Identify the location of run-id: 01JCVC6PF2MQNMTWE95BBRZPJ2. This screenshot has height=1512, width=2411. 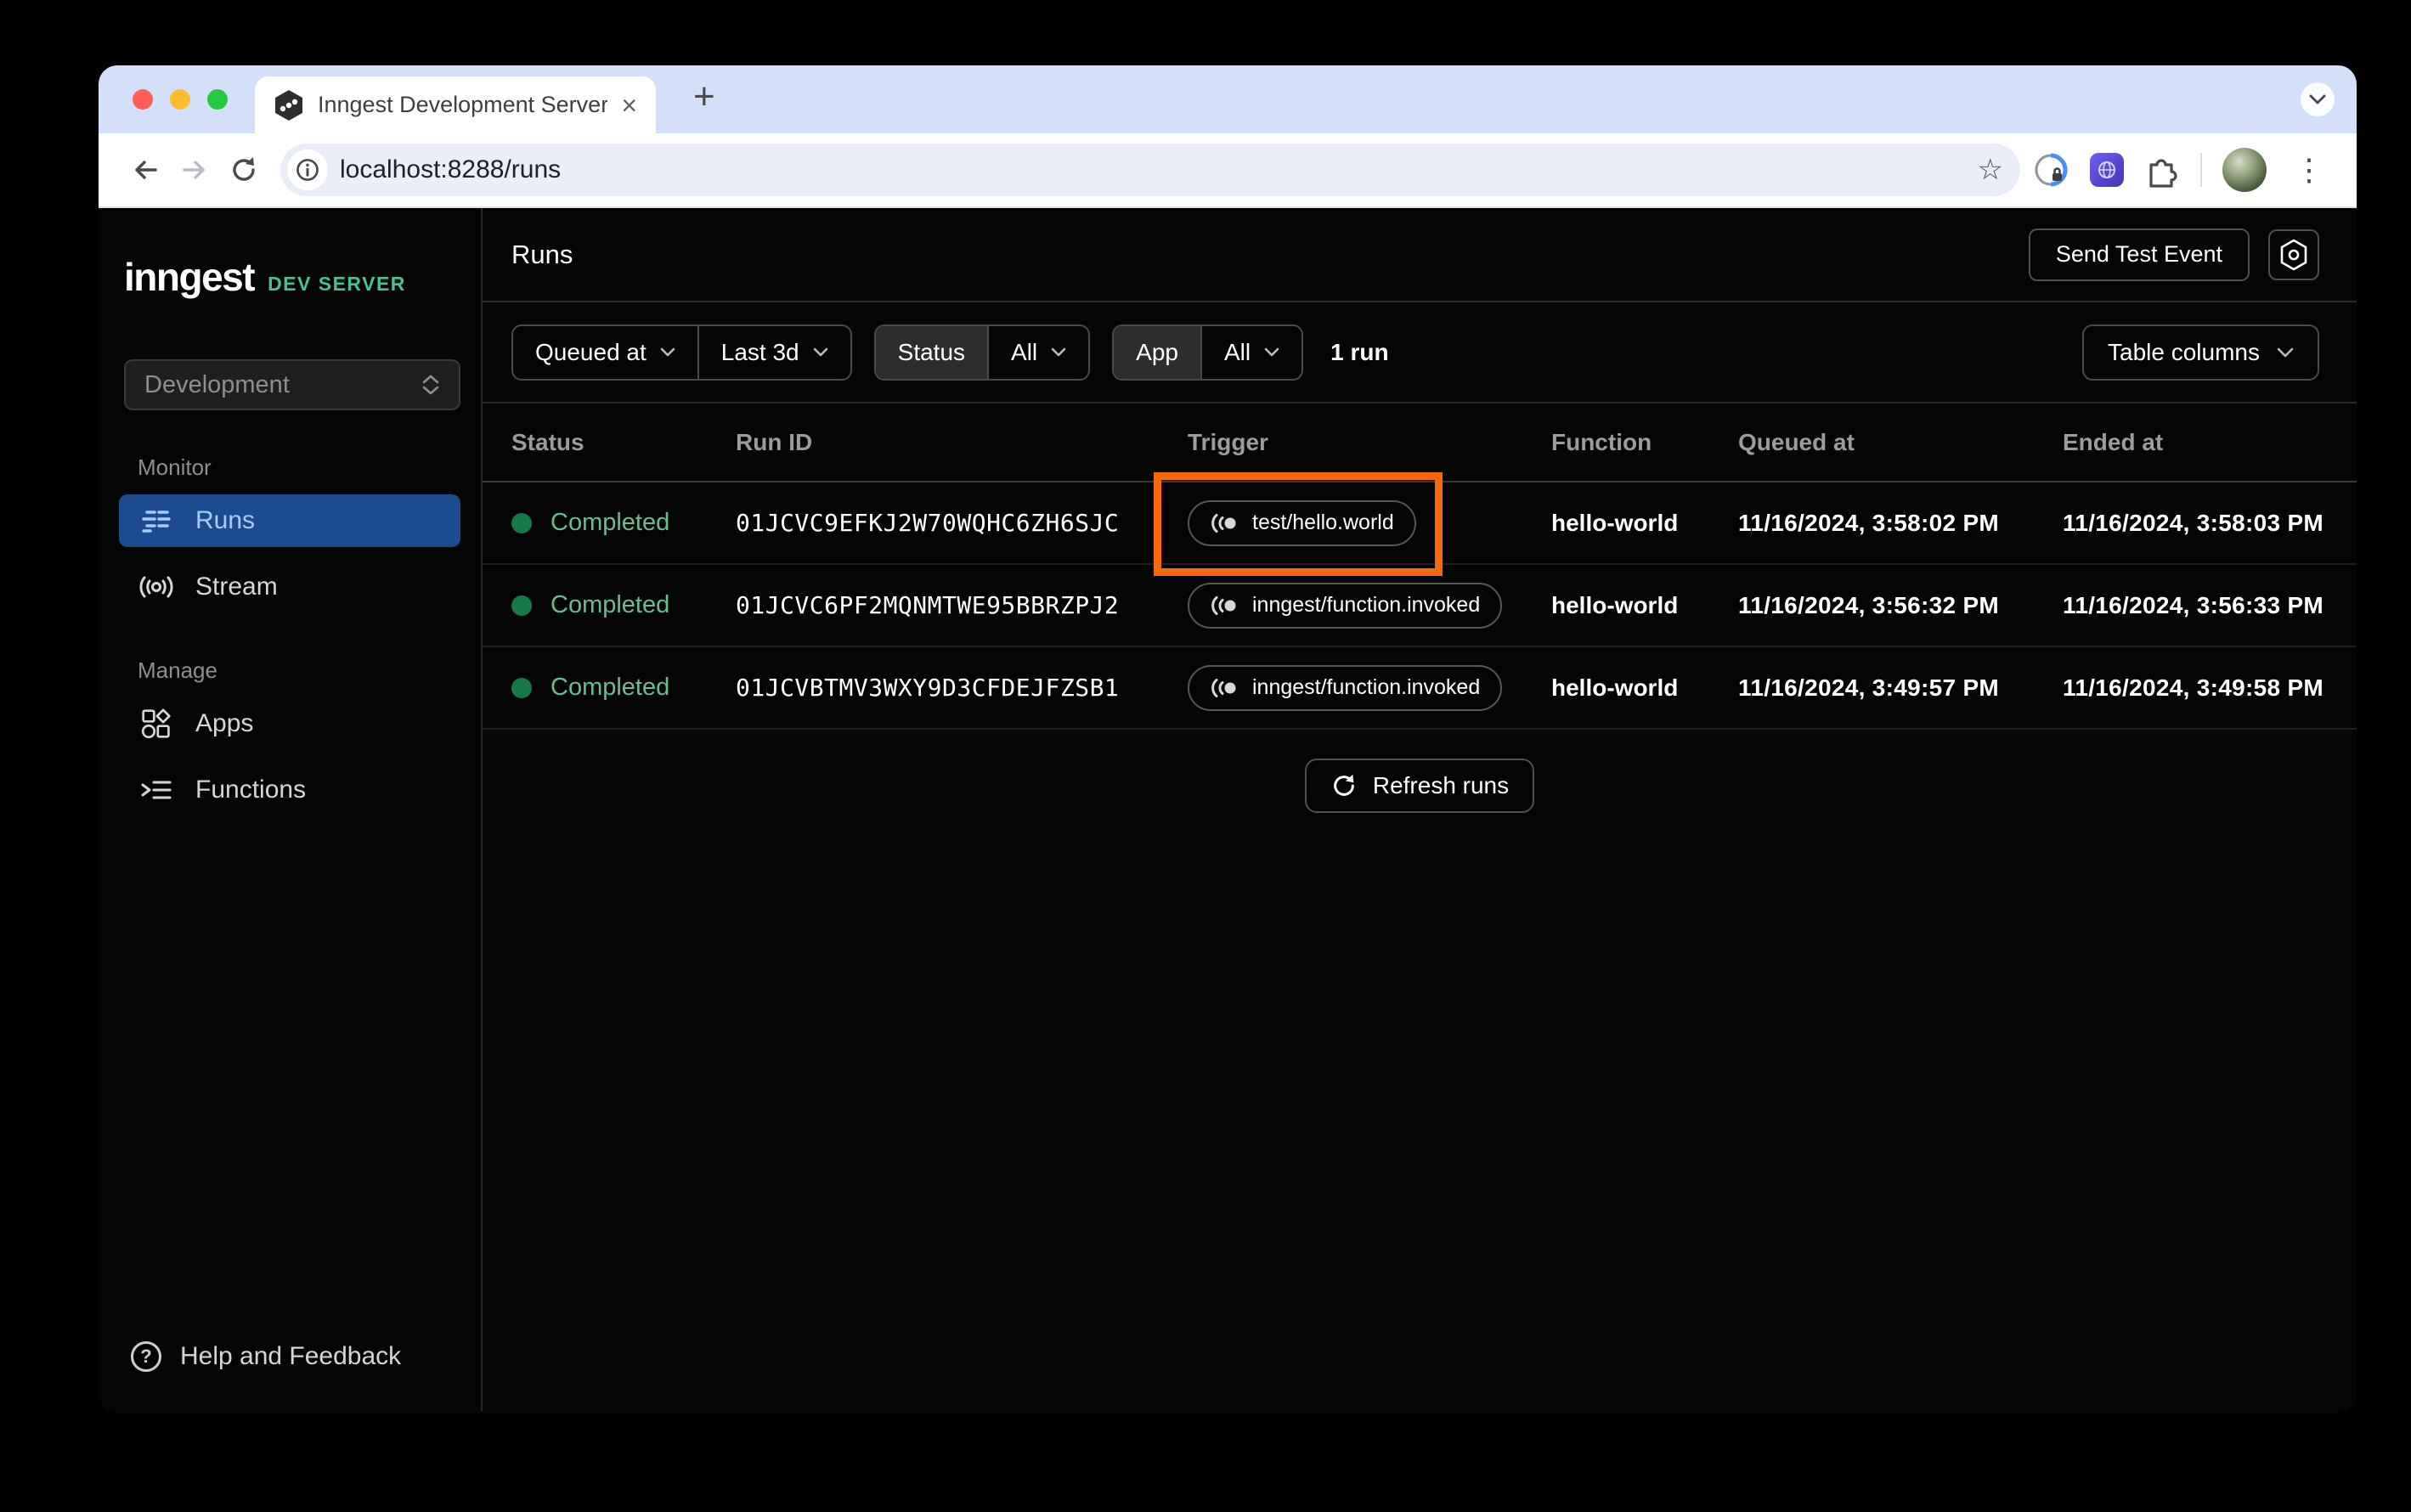
(962, 605).